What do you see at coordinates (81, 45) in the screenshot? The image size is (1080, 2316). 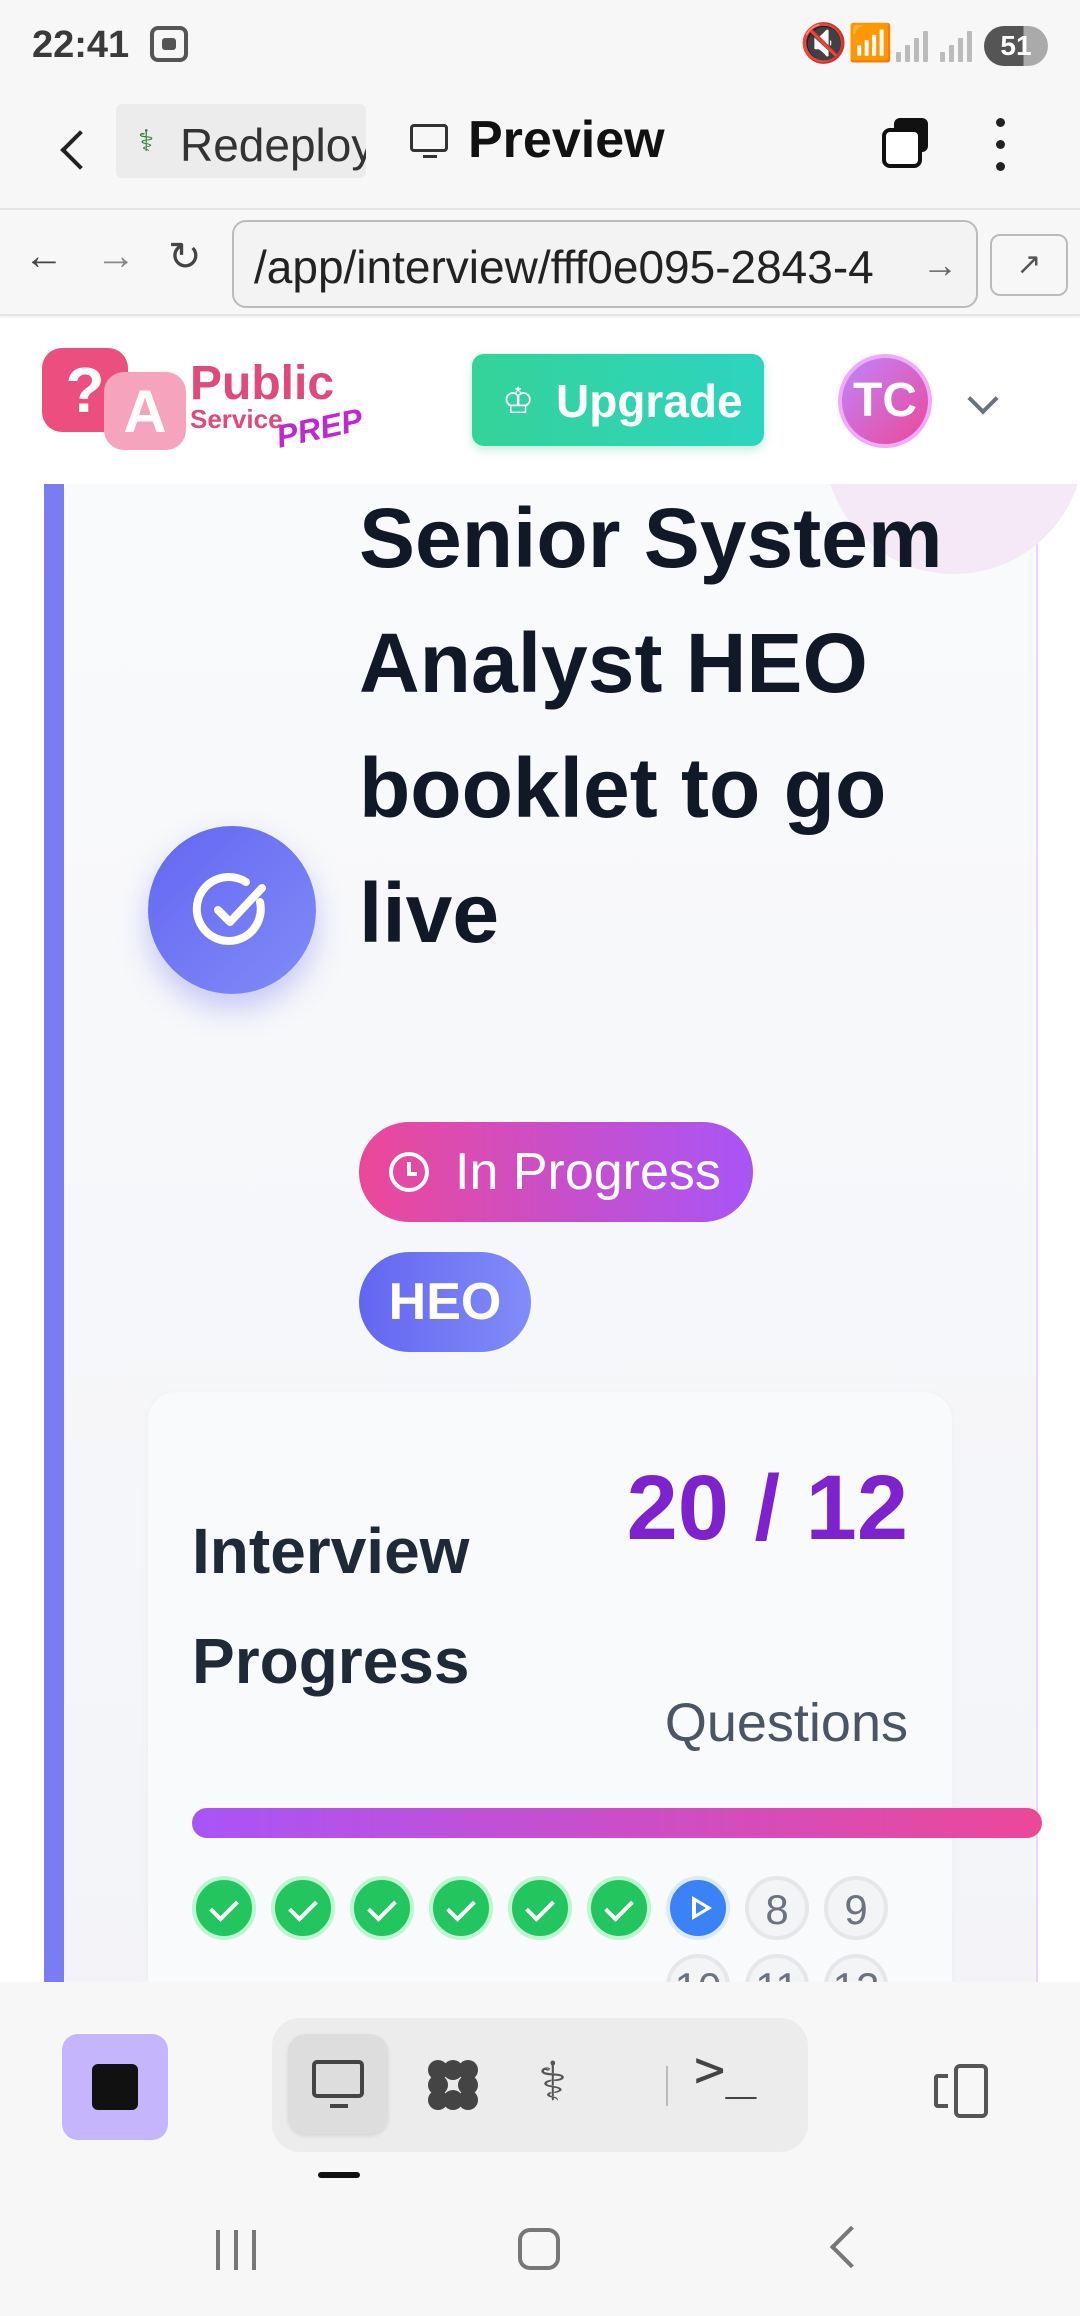 I see `status-time: 22:41` at bounding box center [81, 45].